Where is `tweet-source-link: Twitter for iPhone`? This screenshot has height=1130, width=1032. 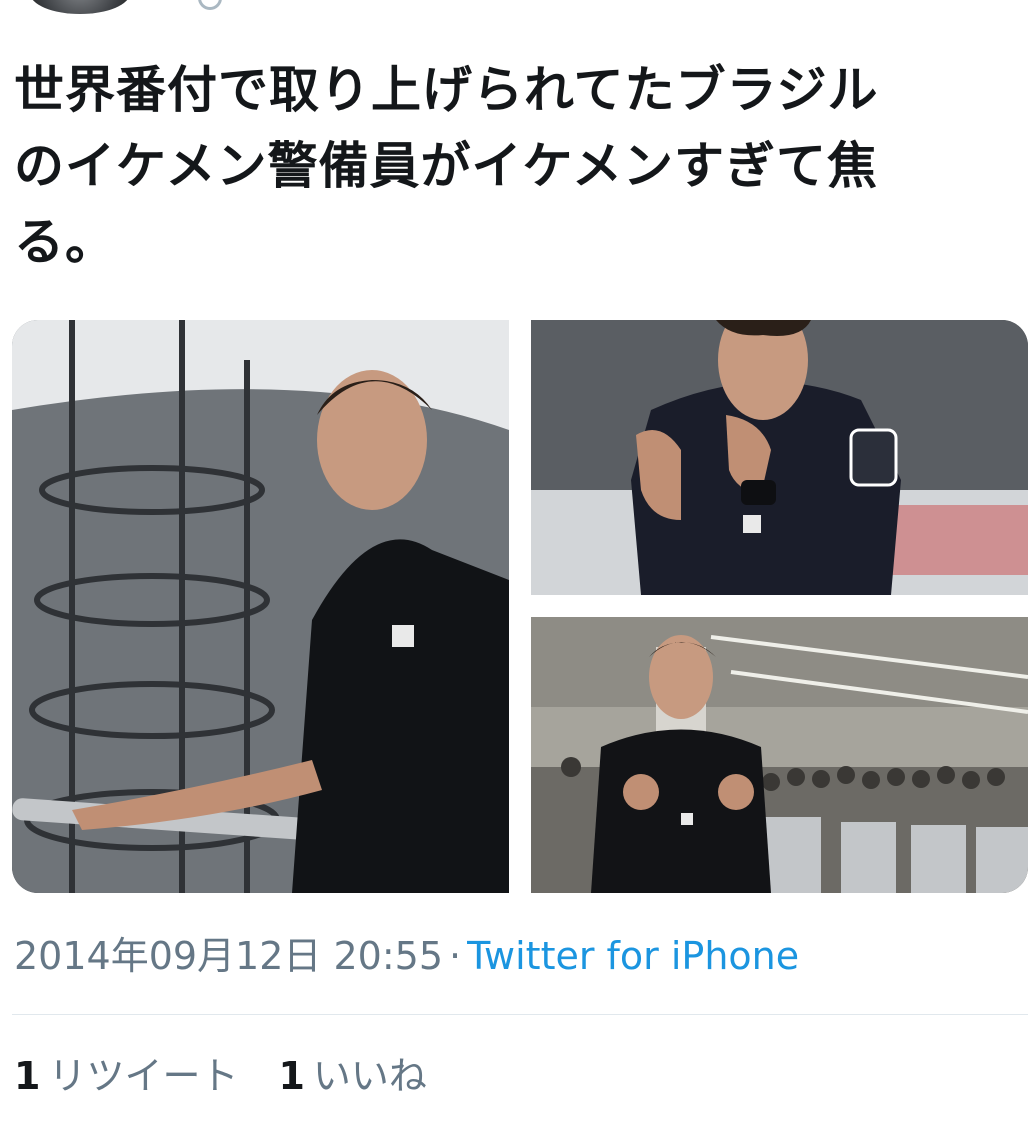 tweet-source-link: Twitter for iPhone is located at coordinates (633, 956).